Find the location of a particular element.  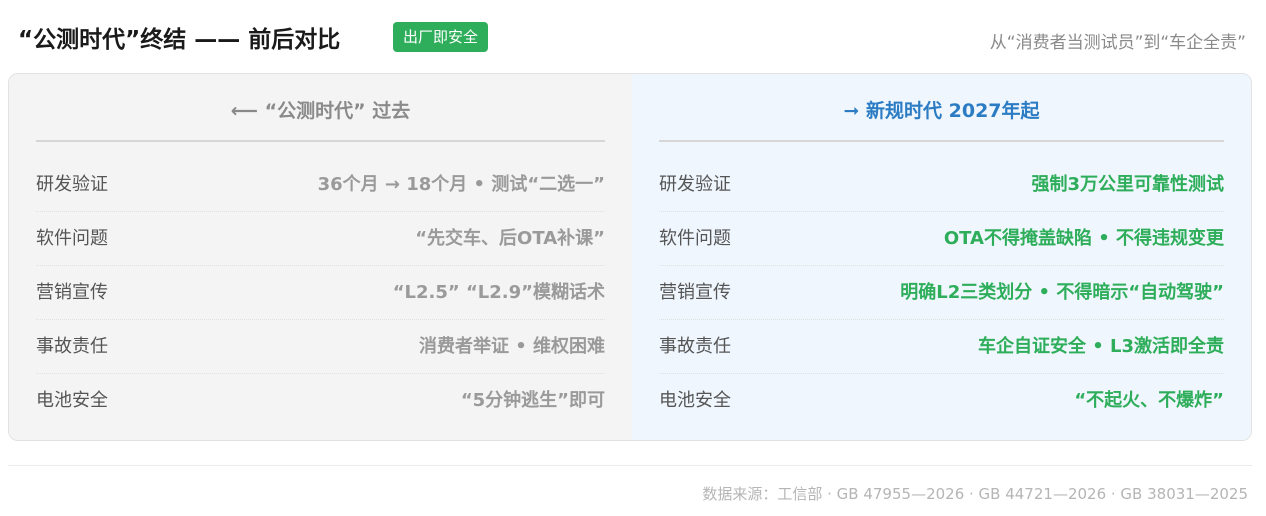

table-row: 研发验证 强制3万公里可靠性测试 is located at coordinates (941, 185).